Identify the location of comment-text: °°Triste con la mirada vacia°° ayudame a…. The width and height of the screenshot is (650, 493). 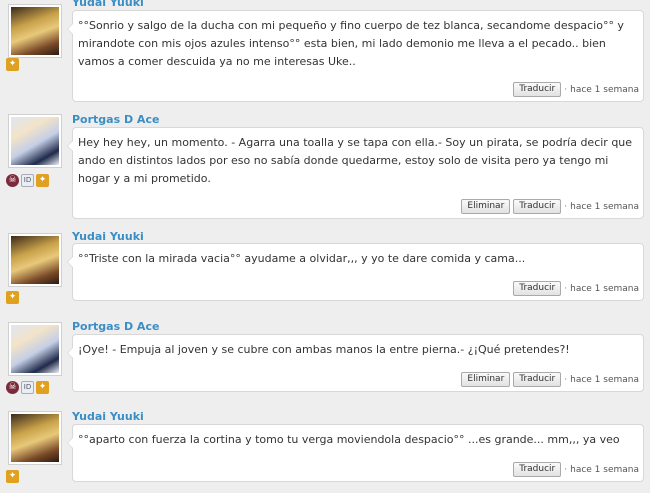
(302, 258).